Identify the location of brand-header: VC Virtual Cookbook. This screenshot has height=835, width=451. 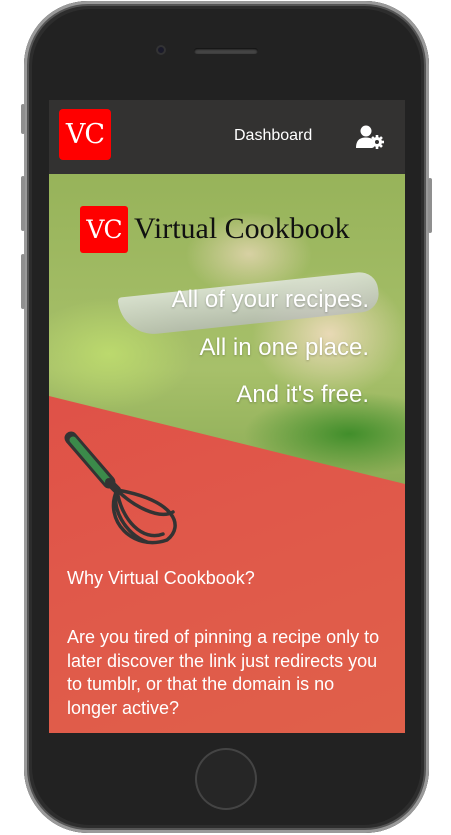
(215, 229).